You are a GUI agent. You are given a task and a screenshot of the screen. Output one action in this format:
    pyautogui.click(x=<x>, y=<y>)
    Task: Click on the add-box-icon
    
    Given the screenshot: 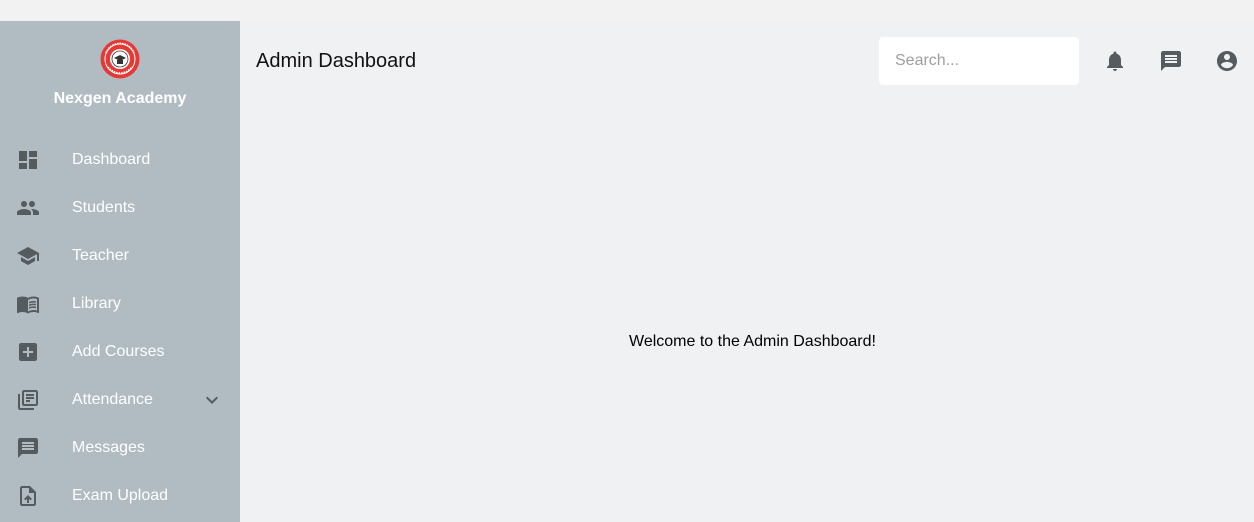 What is the action you would take?
    pyautogui.click(x=28, y=352)
    